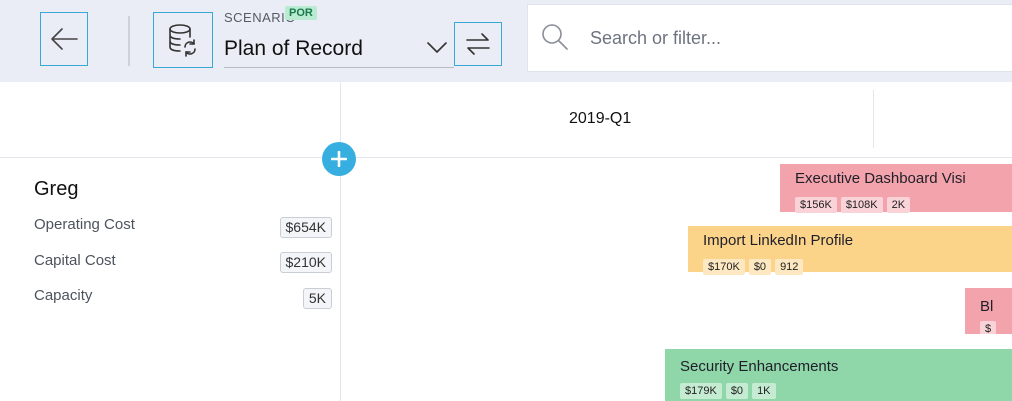 Image resolution: width=1012 pixels, height=401 pixels. What do you see at coordinates (861, 205) in the screenshot?
I see `bar-capital-cost: $108K` at bounding box center [861, 205].